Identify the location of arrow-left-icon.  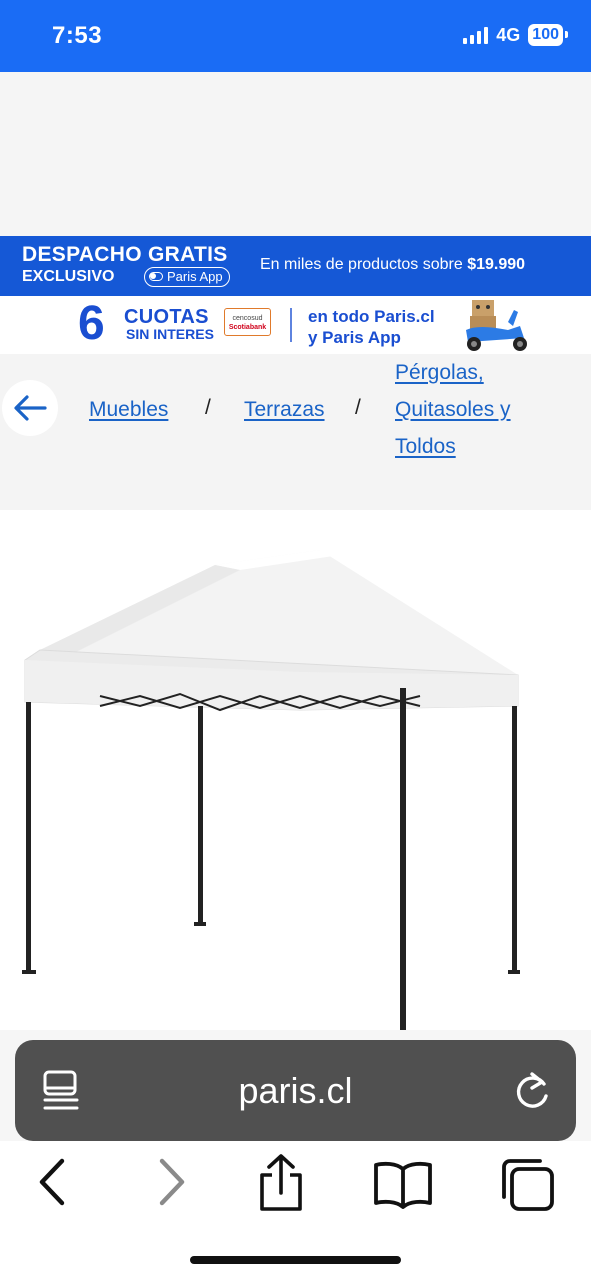
(30, 408).